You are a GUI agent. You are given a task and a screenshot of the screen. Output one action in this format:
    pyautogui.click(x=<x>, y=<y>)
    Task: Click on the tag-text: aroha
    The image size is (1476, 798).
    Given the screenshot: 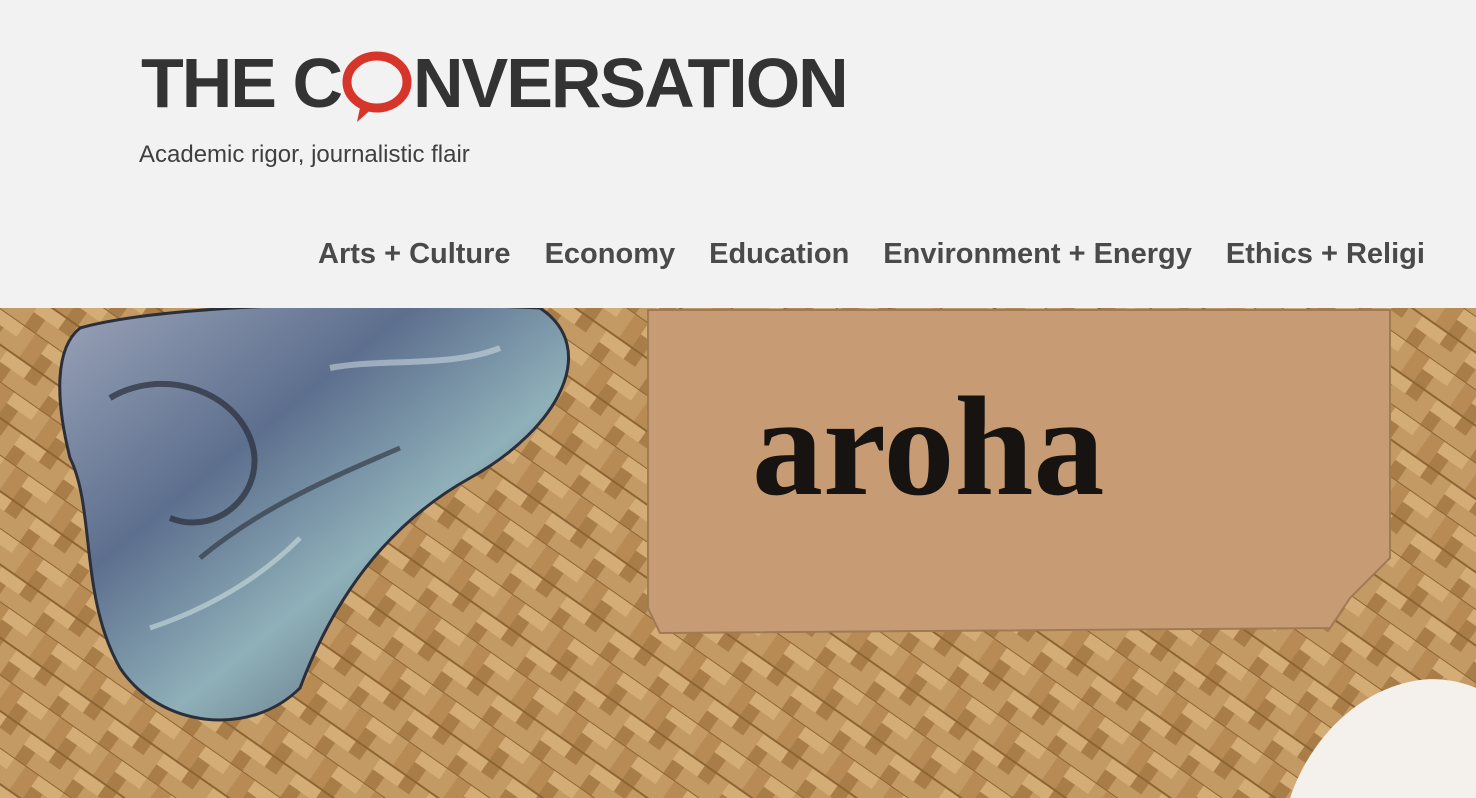 What is the action you would take?
    pyautogui.click(x=928, y=446)
    